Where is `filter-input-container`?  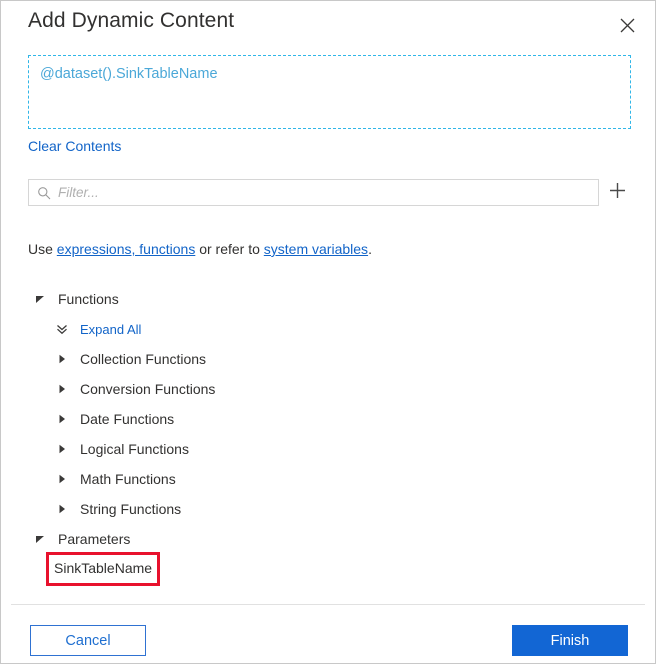 filter-input-container is located at coordinates (313, 192).